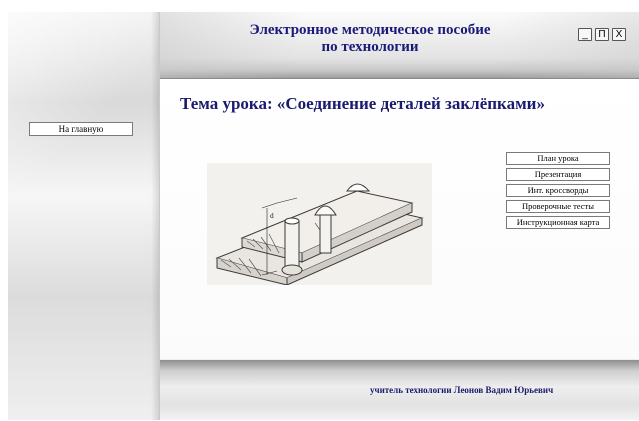 The image size is (639, 421). I want to click on rivet-joint-illustration: d, so click(319, 224).